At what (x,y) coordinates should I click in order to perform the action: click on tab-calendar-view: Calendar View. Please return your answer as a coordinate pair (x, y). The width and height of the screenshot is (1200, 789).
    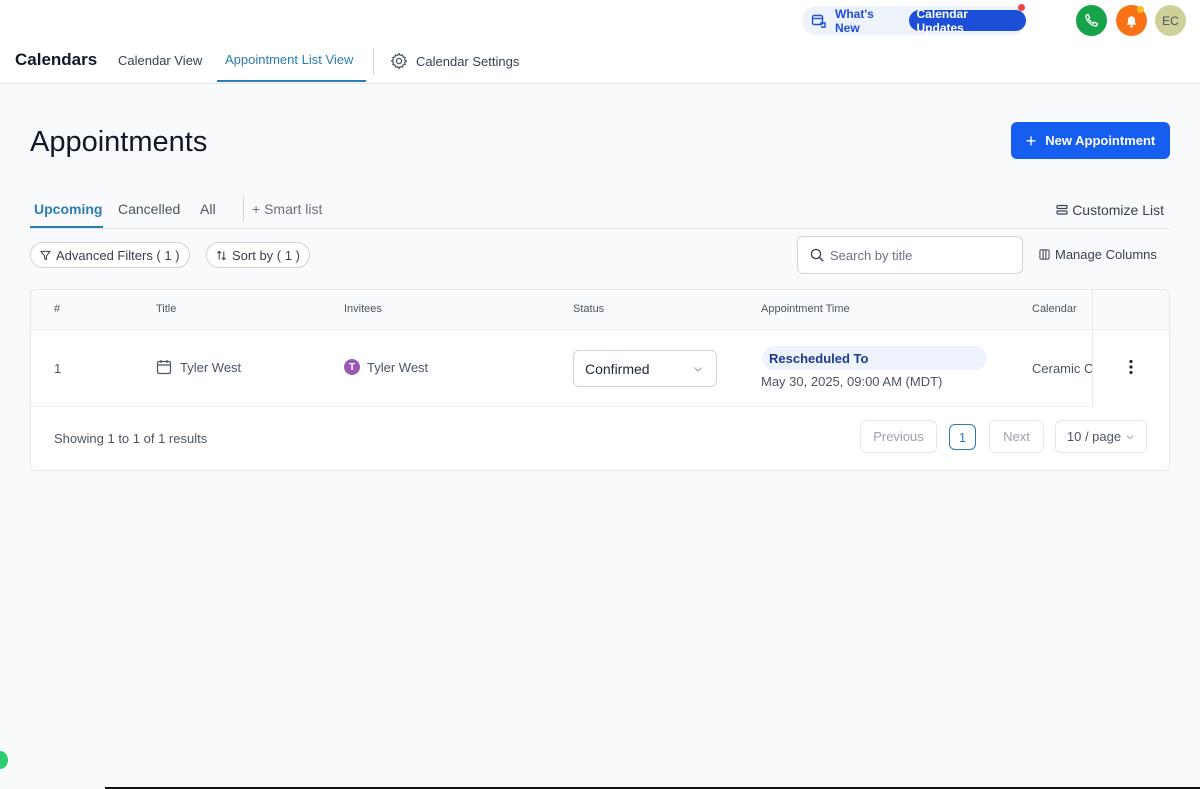
    Looking at the image, I should click on (160, 60).